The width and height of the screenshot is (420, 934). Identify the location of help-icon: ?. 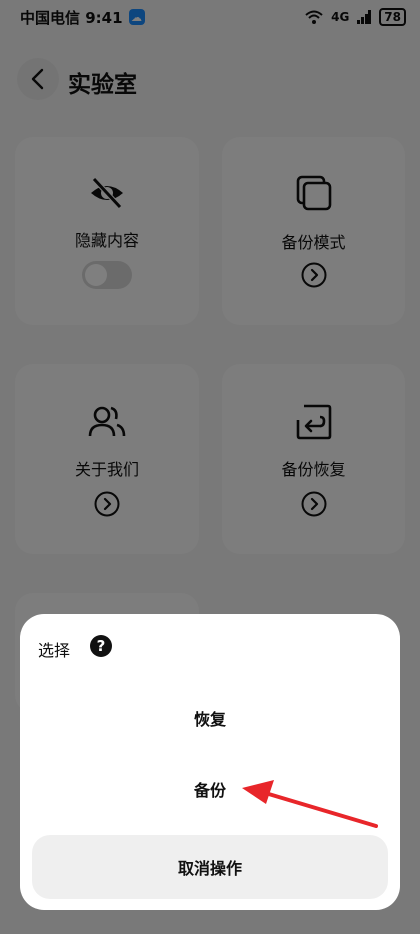
(101, 646).